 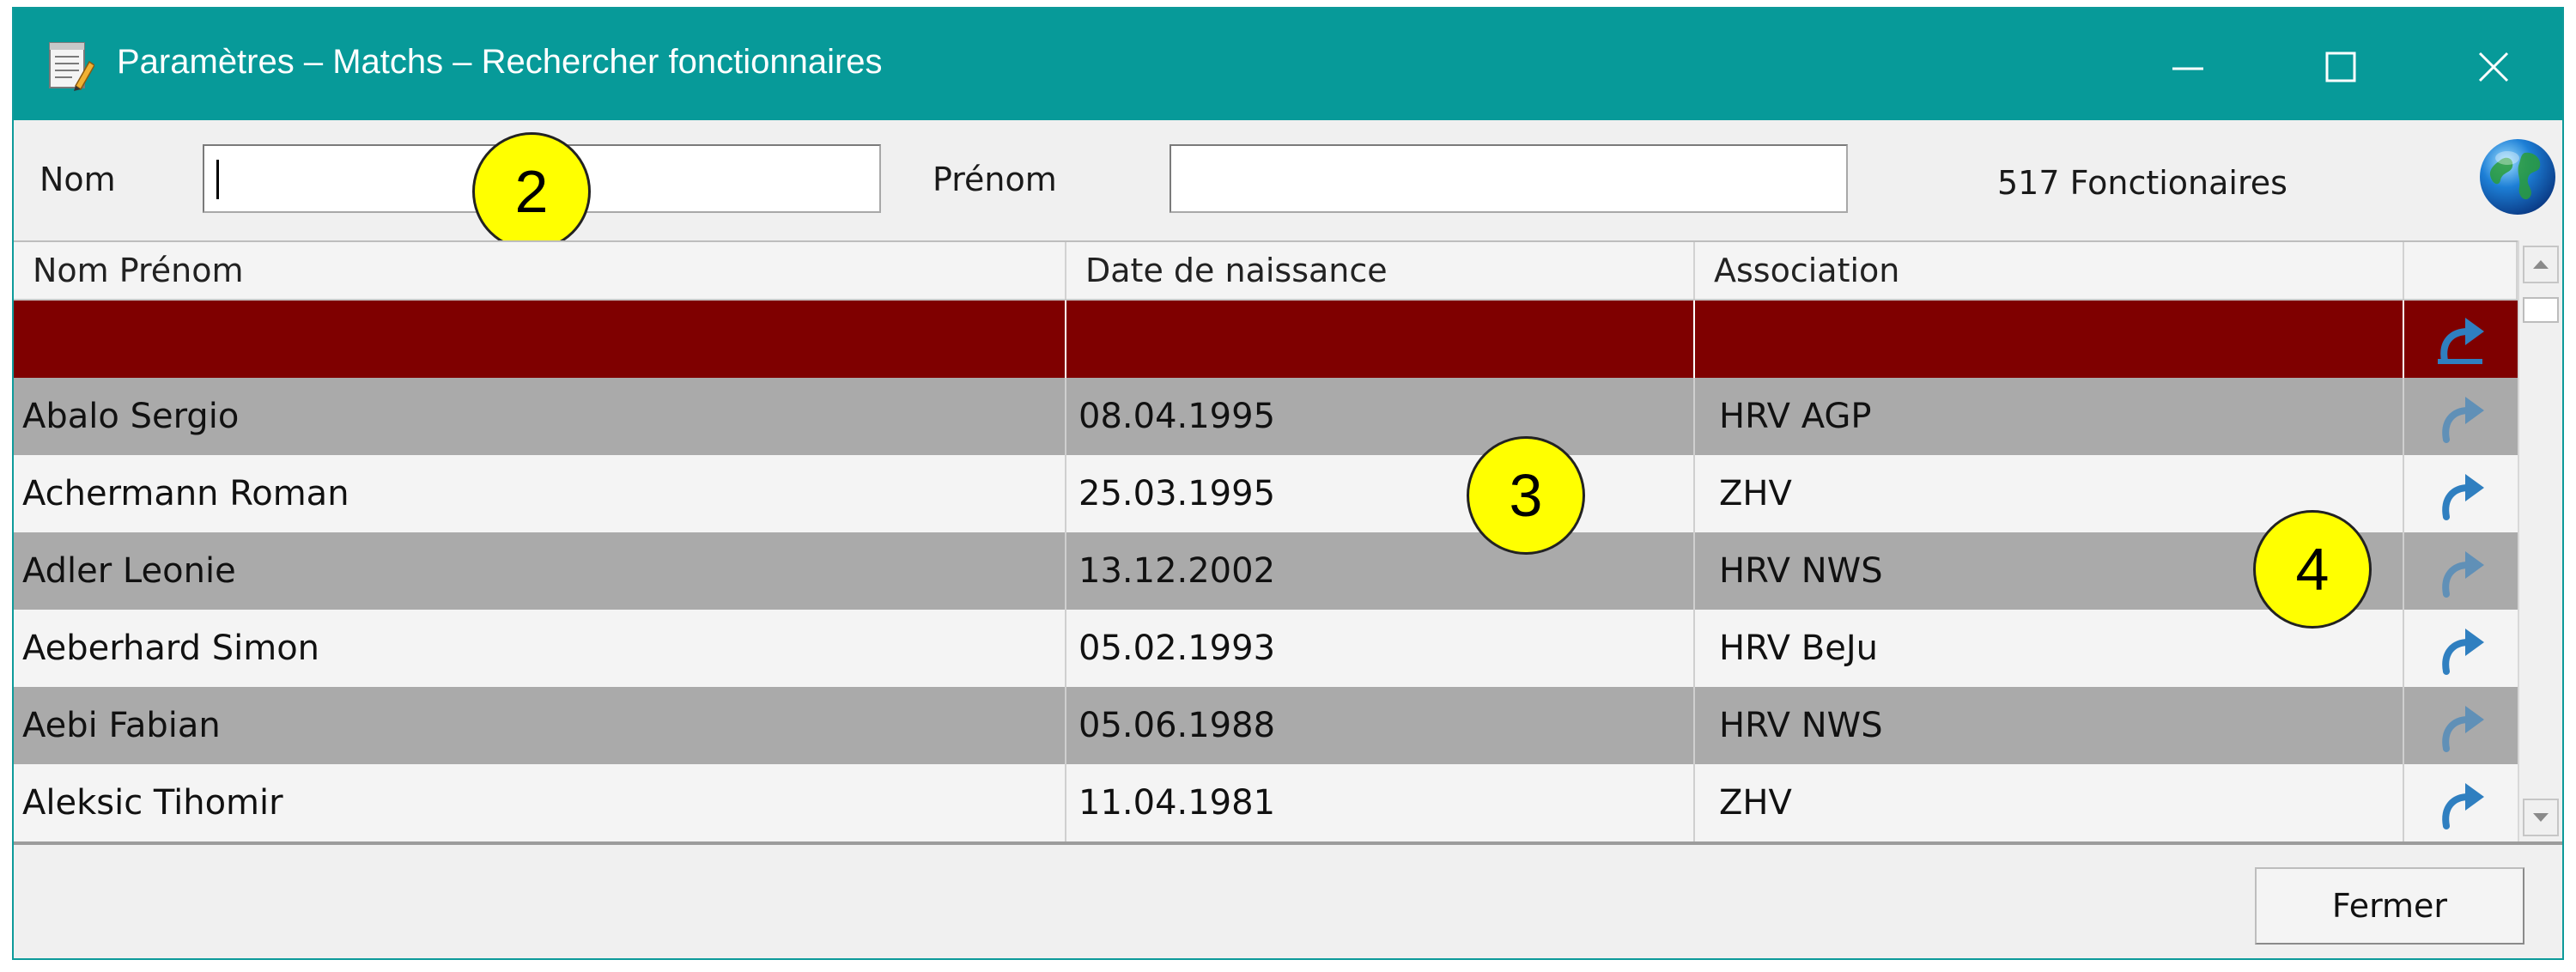 What do you see at coordinates (1288, 843) in the screenshot?
I see `table-bottom-divider` at bounding box center [1288, 843].